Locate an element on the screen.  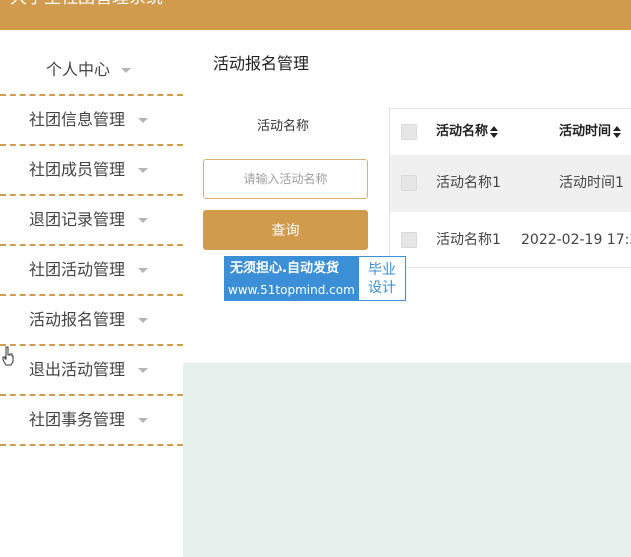
sidebar-item-personal-center: 个人中心 is located at coordinates (91, 71).